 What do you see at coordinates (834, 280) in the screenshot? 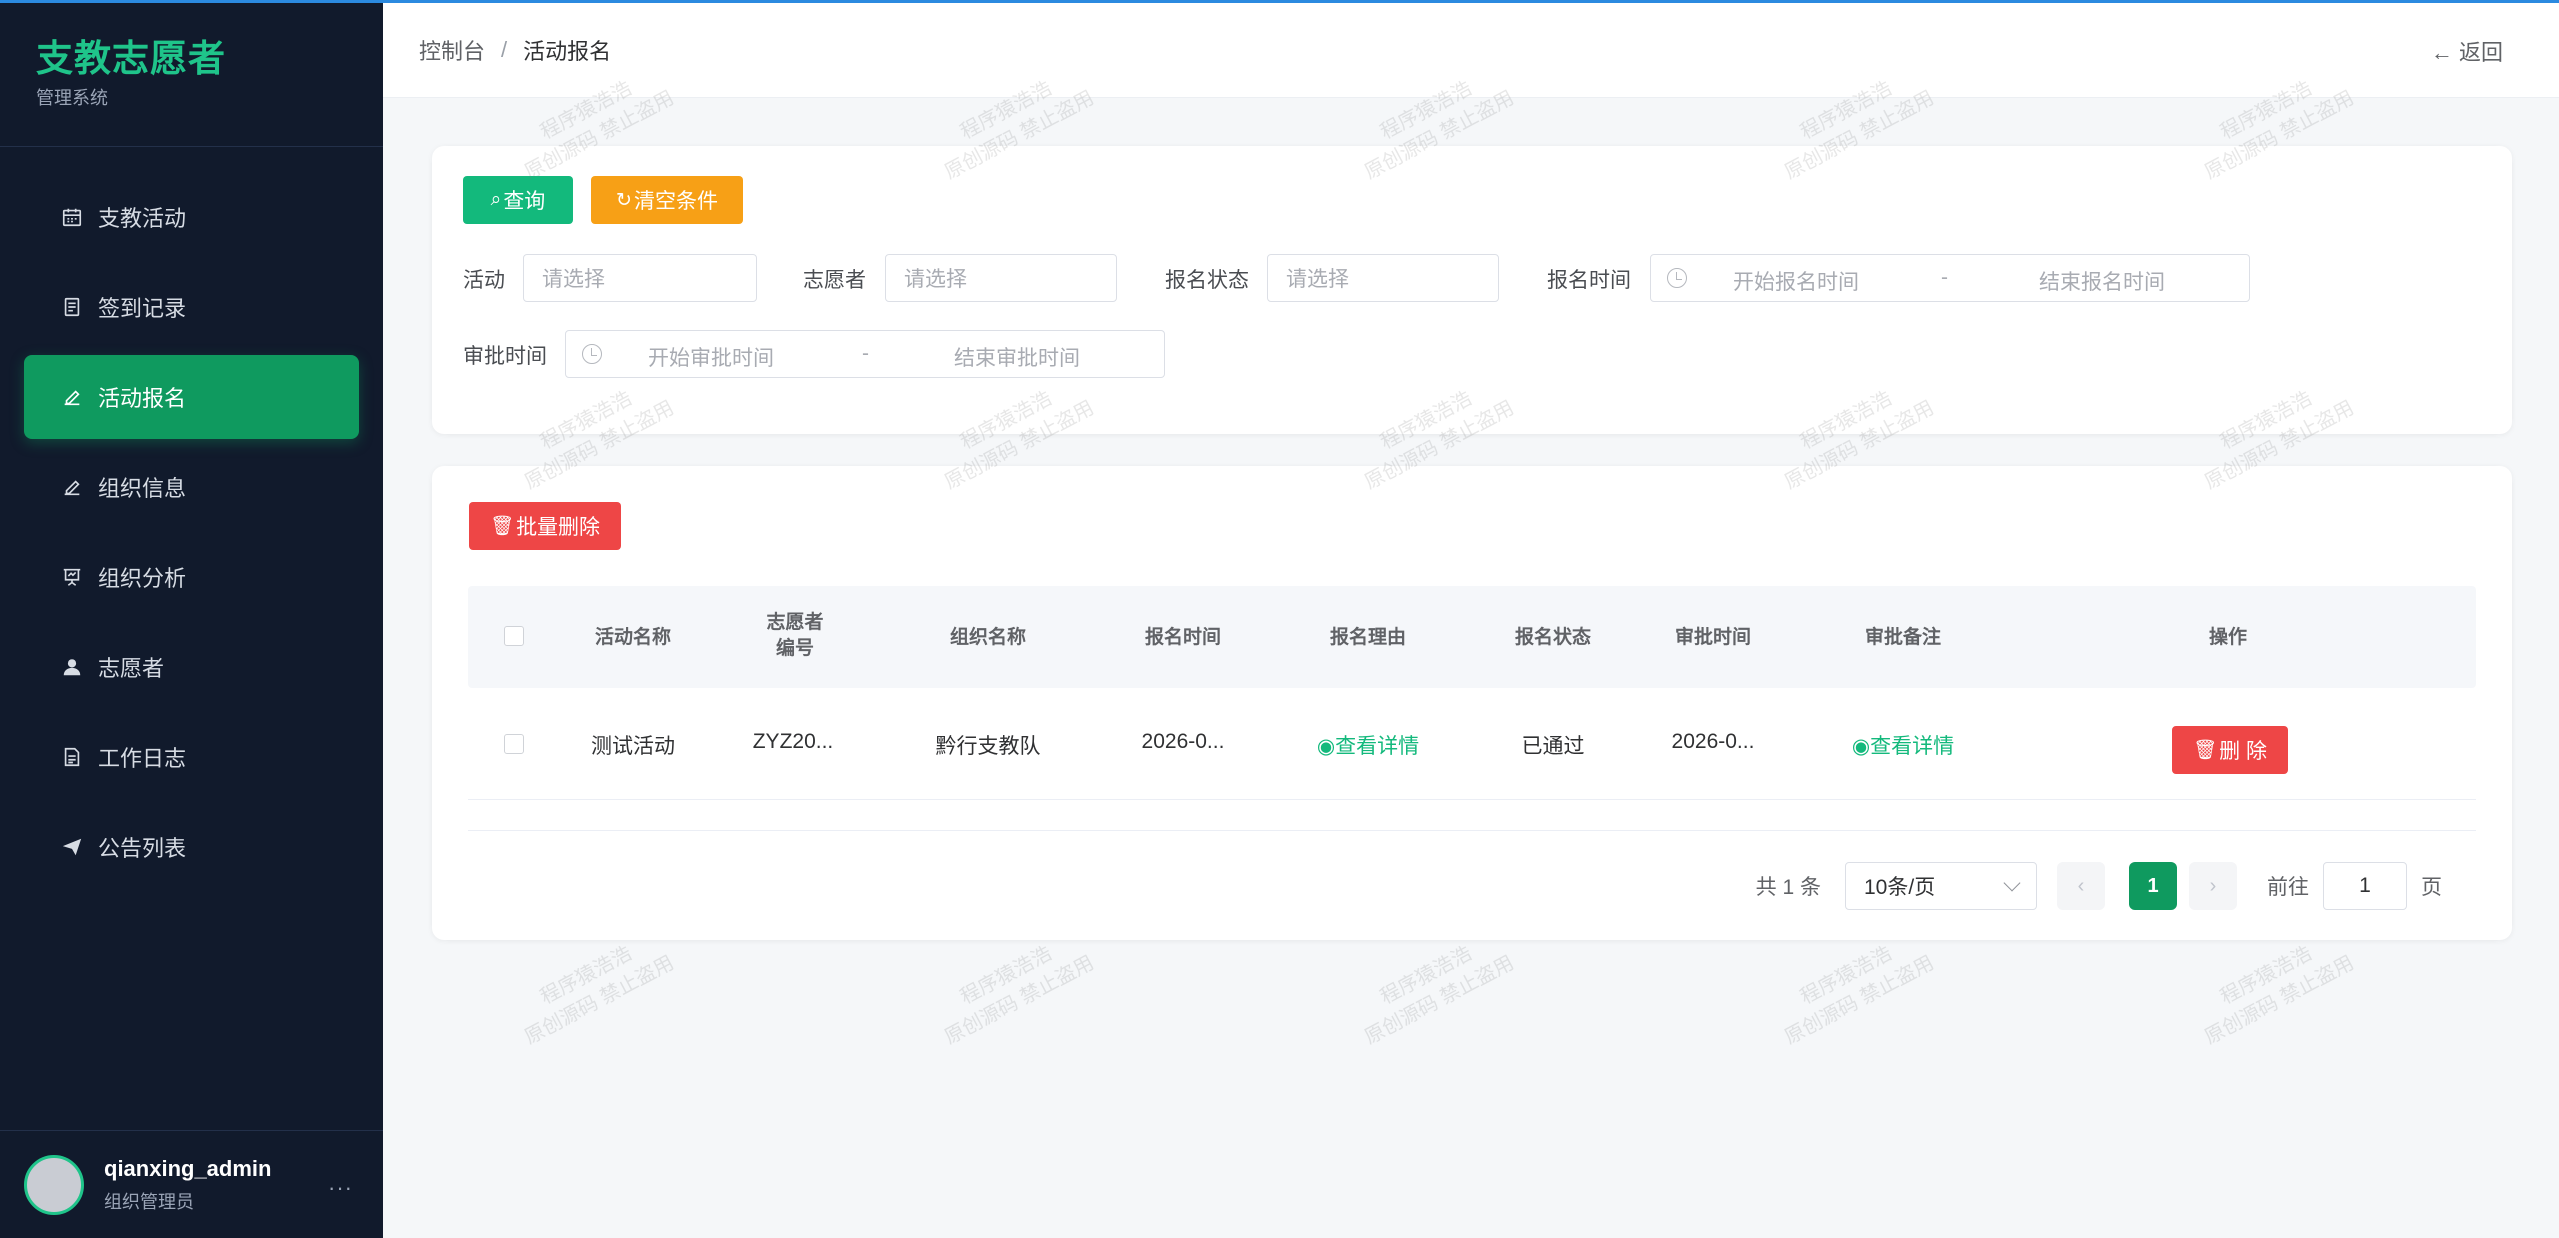
I see `volunteer-label: 志愿者` at bounding box center [834, 280].